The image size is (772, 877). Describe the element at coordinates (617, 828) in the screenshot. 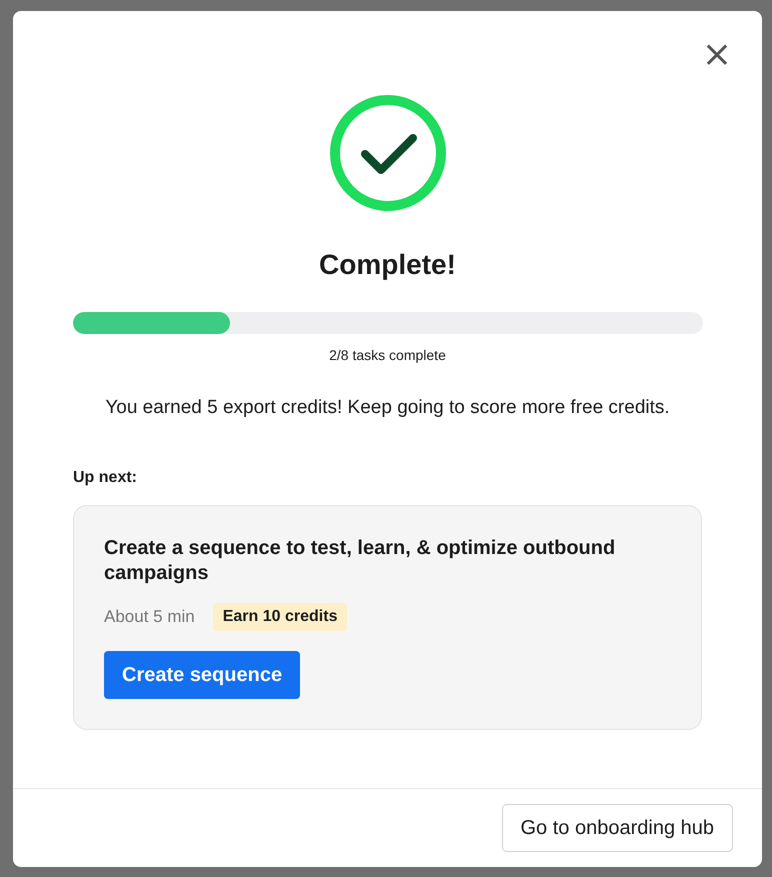

I see `onboarding-hub-button: Go to onboarding hub` at that location.